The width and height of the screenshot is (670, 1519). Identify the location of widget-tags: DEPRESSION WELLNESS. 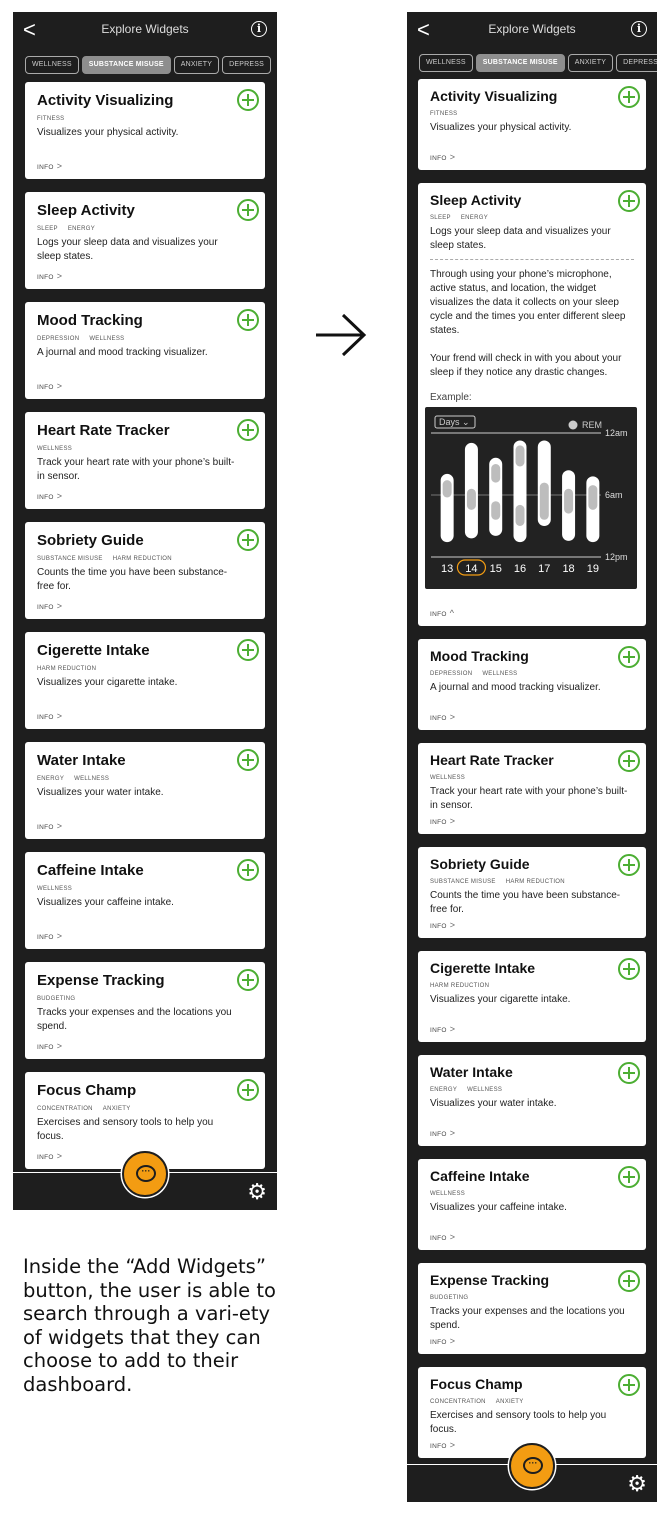
(145, 339).